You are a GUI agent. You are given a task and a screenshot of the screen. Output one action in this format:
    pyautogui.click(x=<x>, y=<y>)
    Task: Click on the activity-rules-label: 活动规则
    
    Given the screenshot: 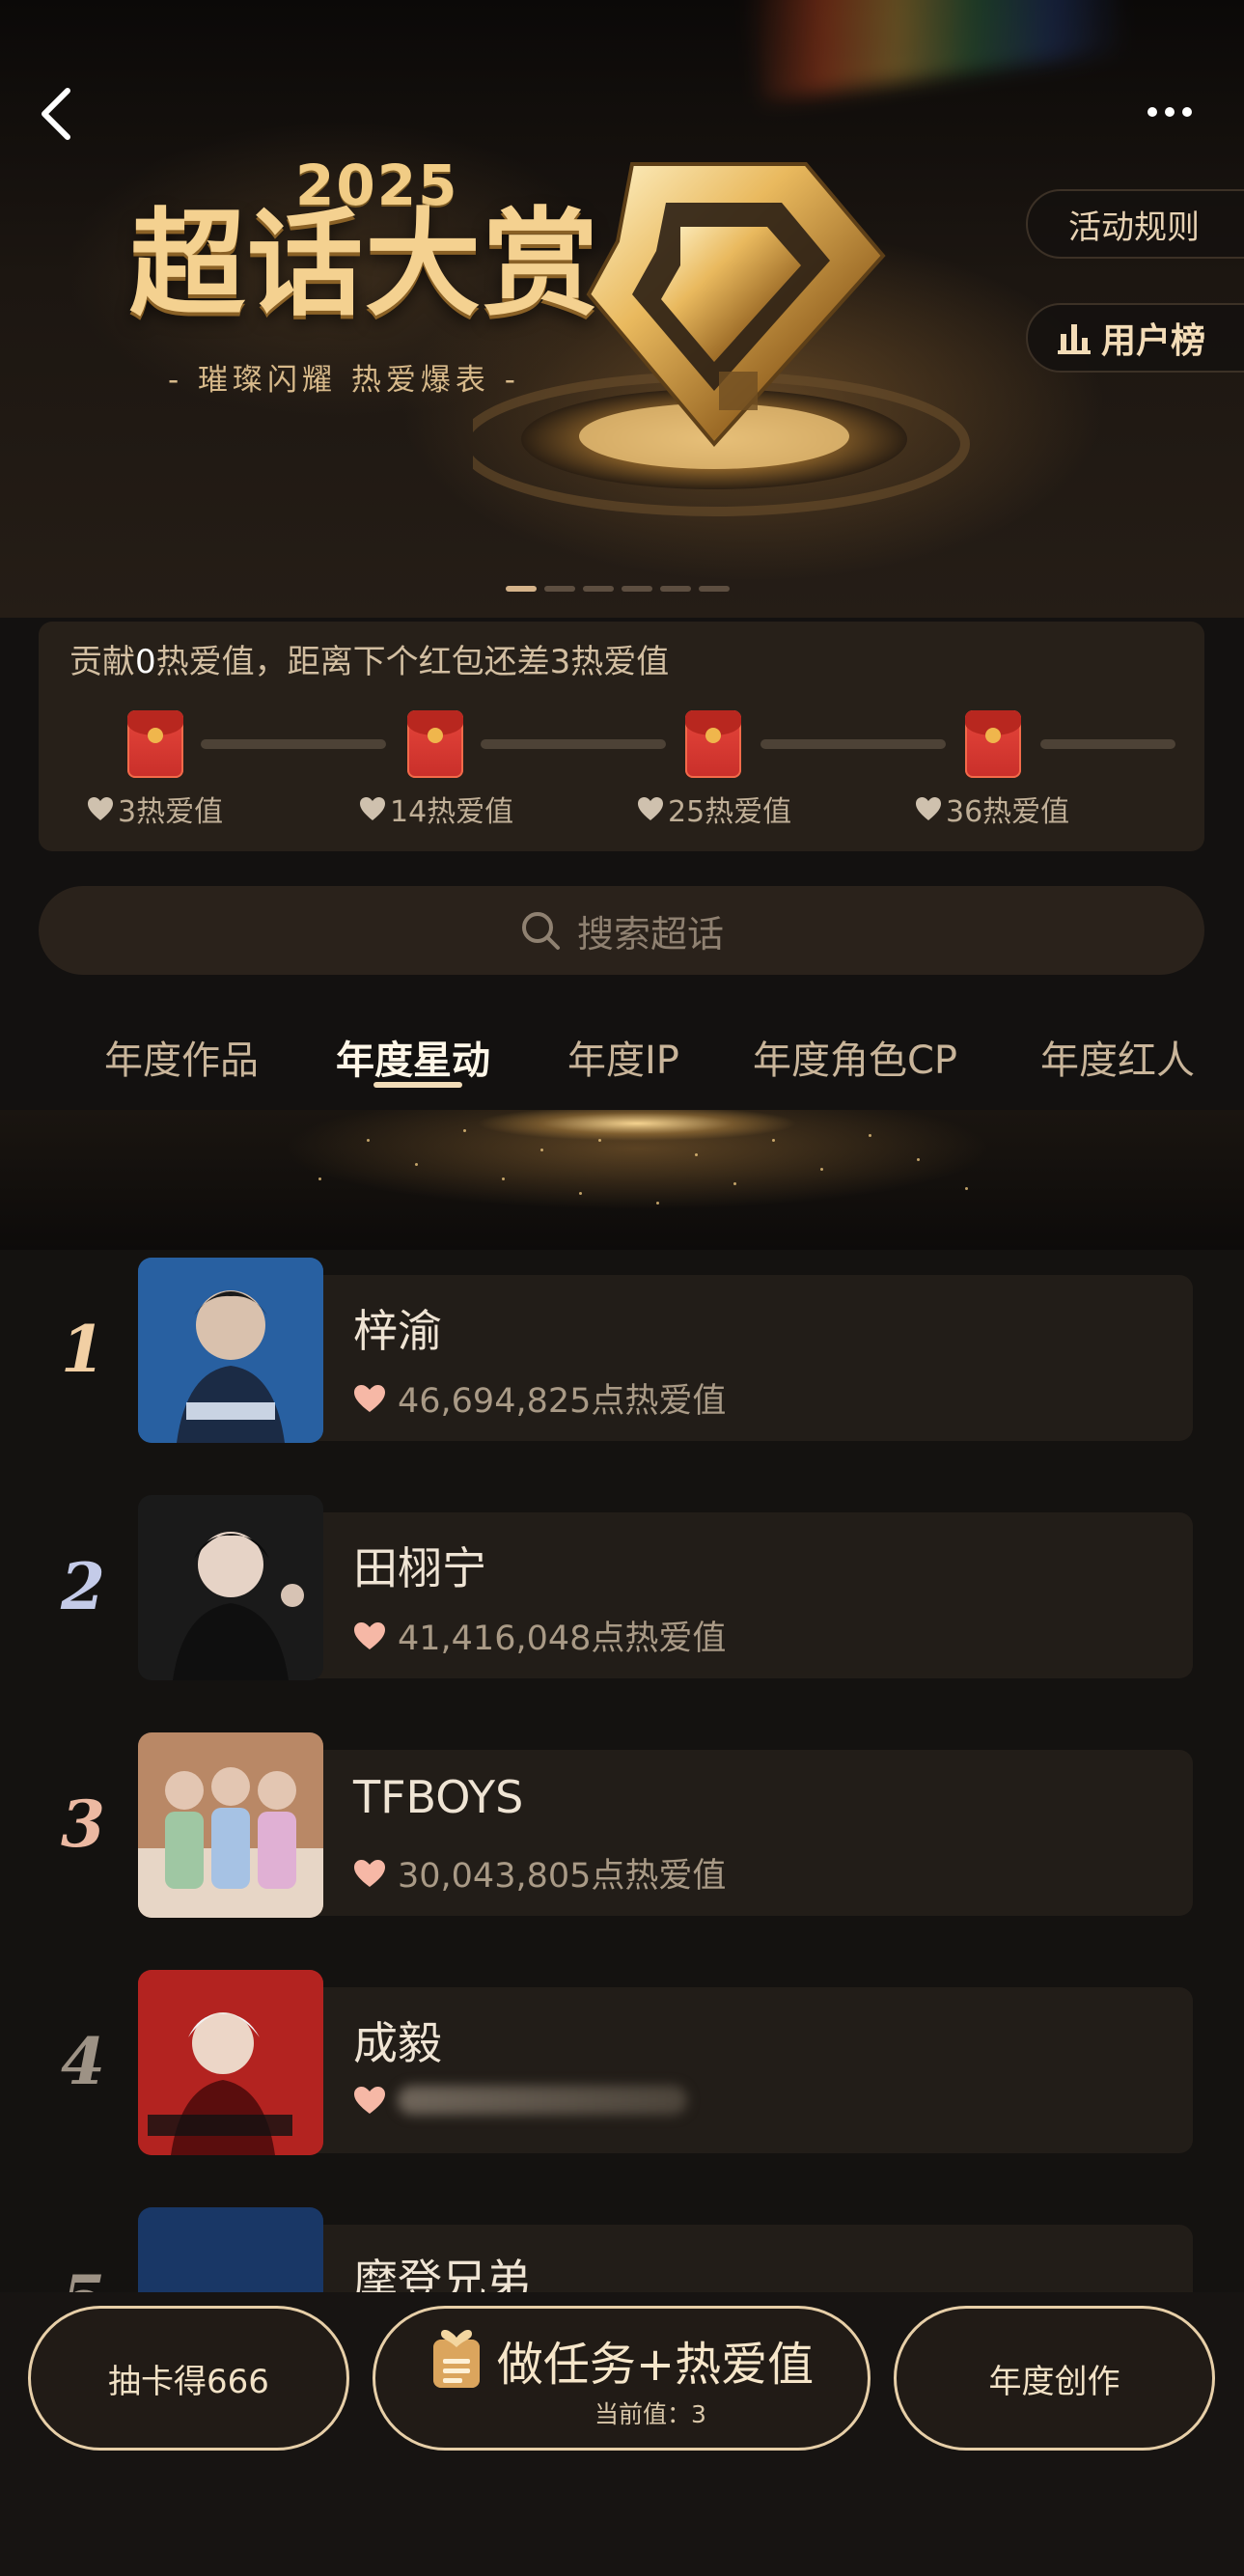 What is the action you would take?
    pyautogui.click(x=1134, y=227)
    